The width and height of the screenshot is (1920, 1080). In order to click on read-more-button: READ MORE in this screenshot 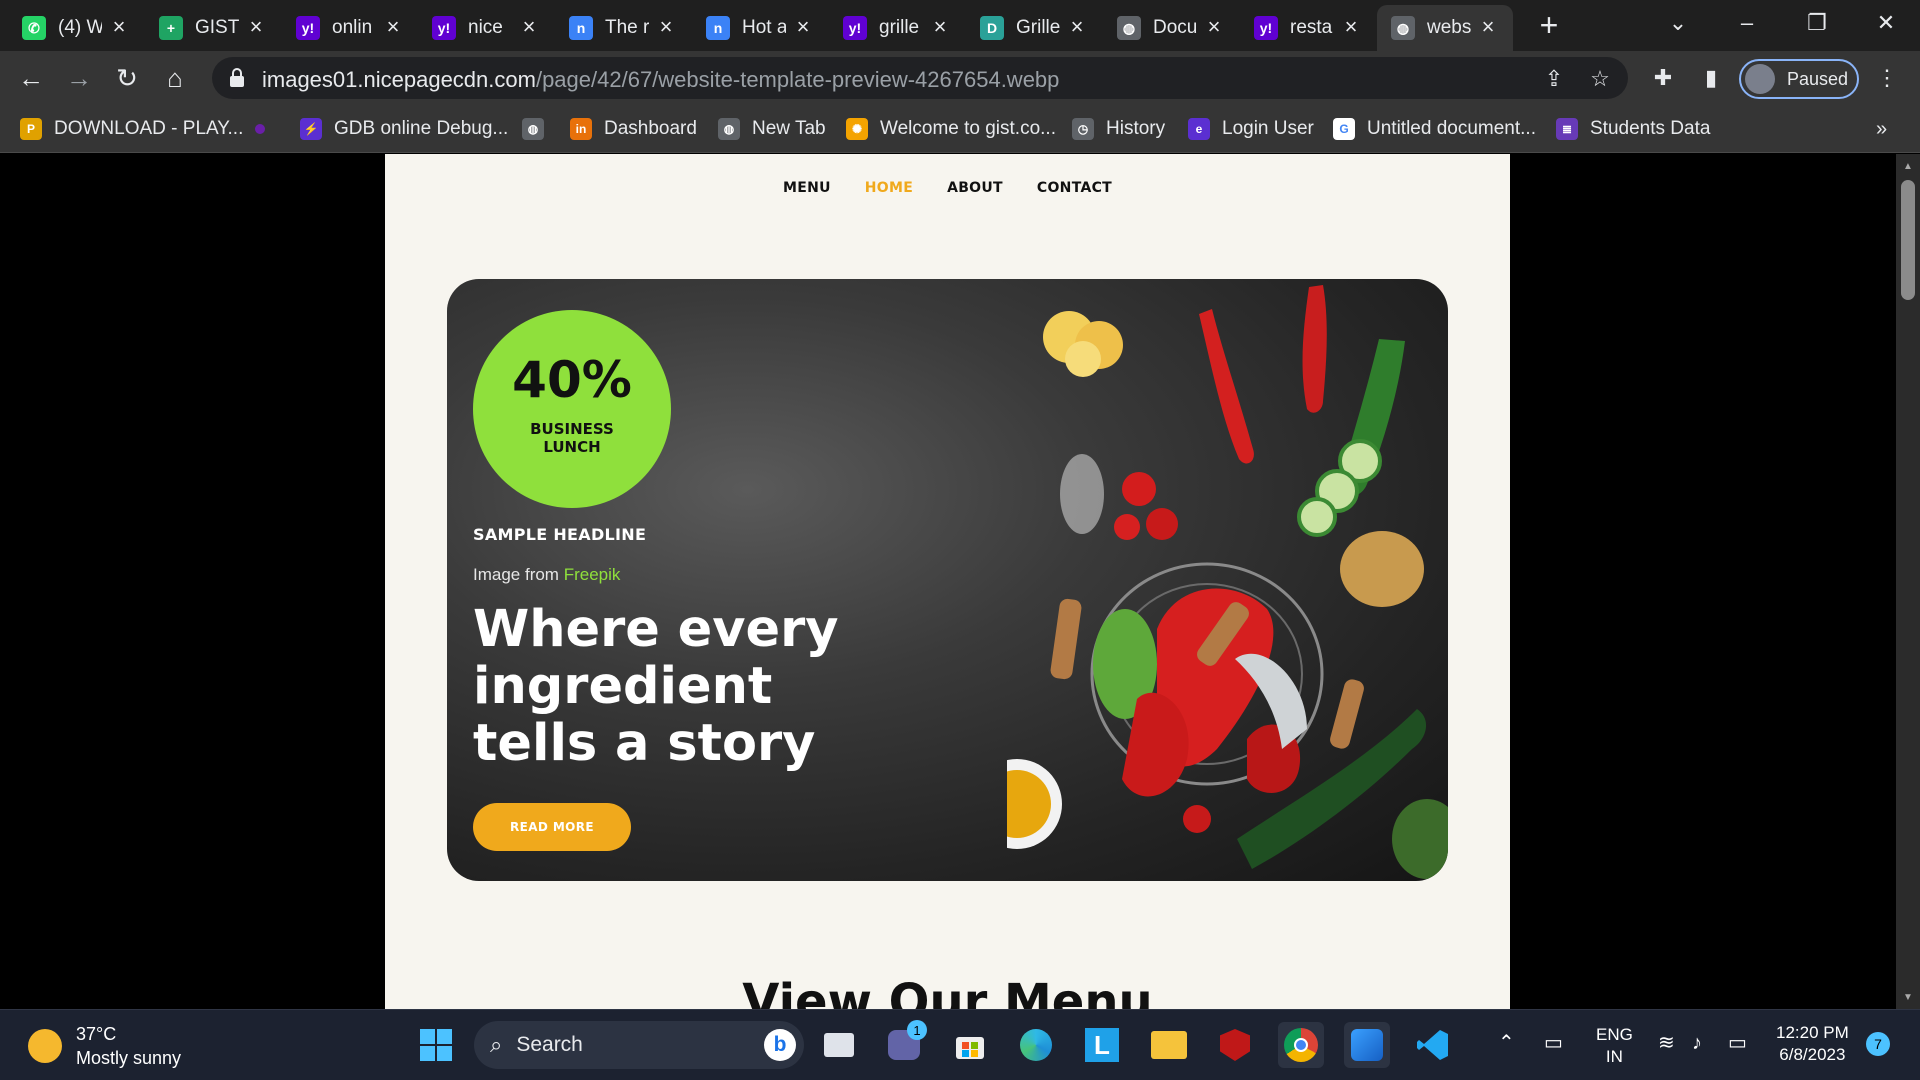, I will do `click(552, 827)`.